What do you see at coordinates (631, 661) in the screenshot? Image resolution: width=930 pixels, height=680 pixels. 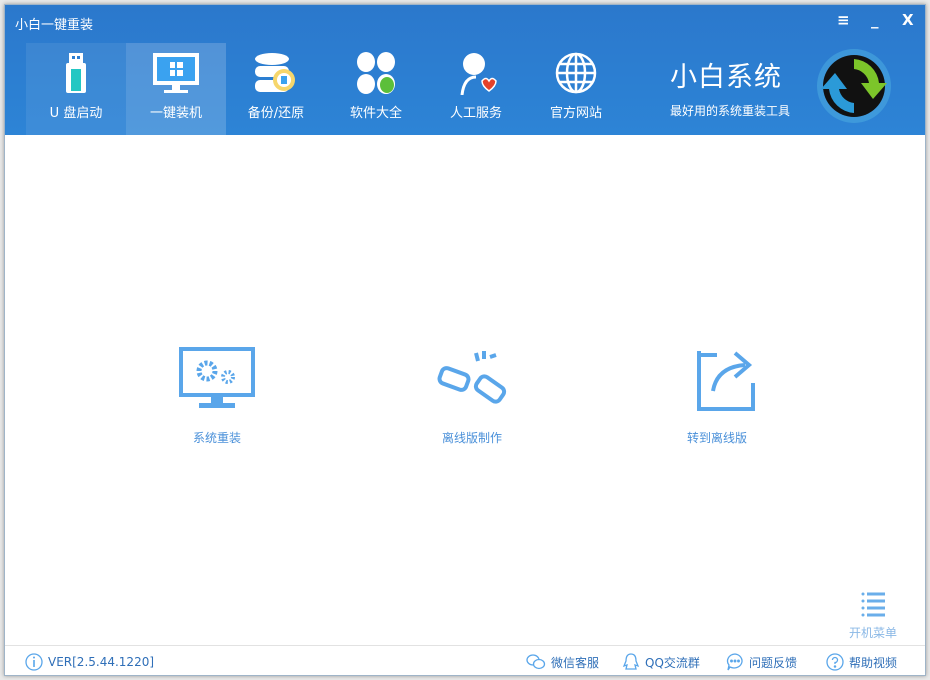 I see `qq-icon` at bounding box center [631, 661].